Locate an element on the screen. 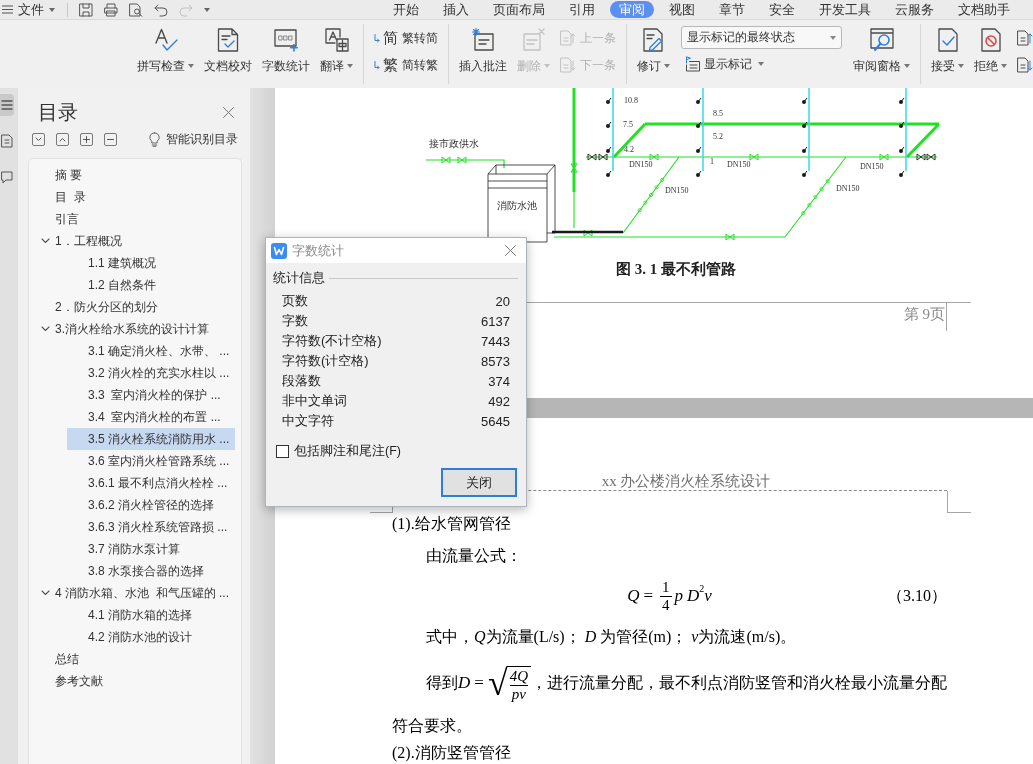 The width and height of the screenshot is (1033, 764). ribbon-button: 拼写检查 is located at coordinates (165, 54).